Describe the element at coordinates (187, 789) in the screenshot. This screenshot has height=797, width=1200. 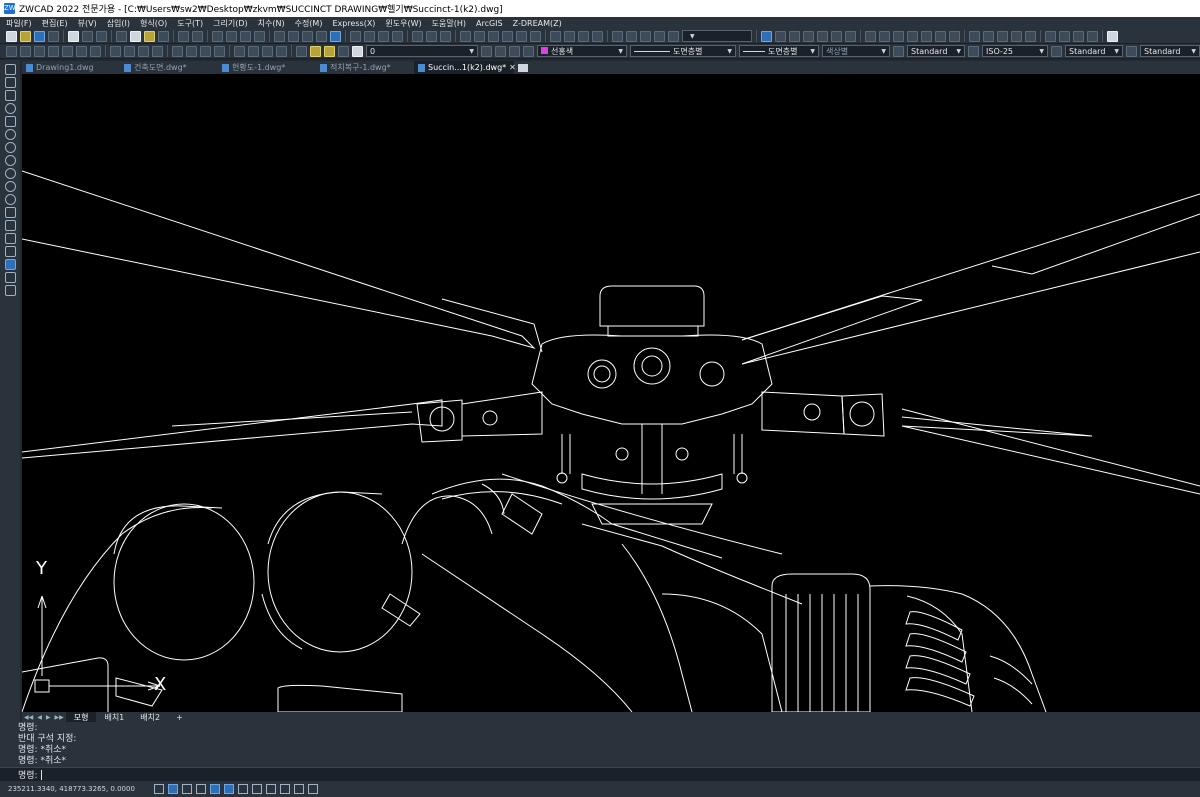
I see `ortho-icon` at that location.